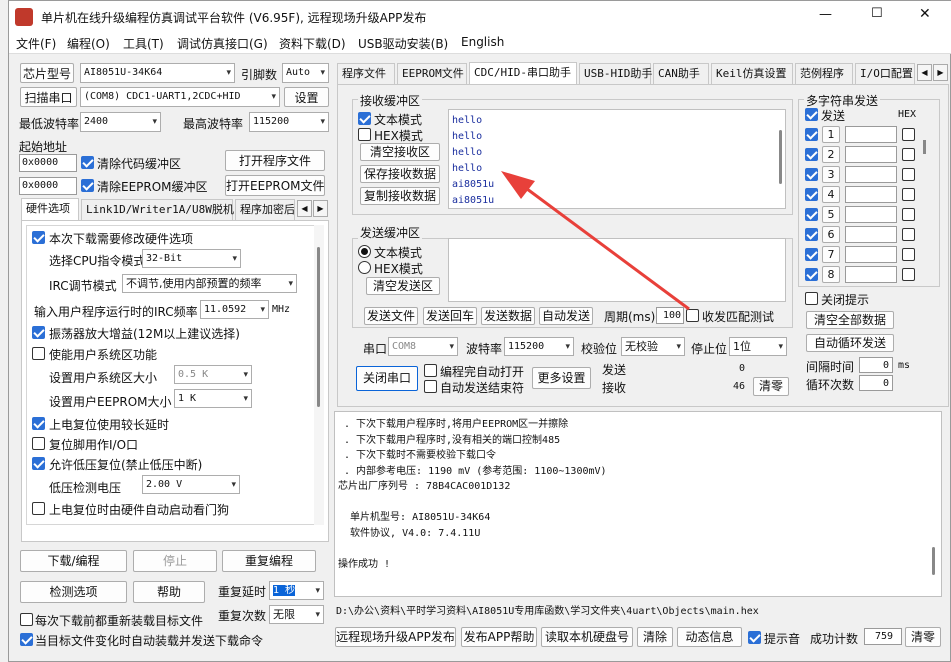 The height and width of the screenshot is (662, 951). What do you see at coordinates (387, 378) in the screenshot?
I see `close-port-button: 关闭串口` at bounding box center [387, 378].